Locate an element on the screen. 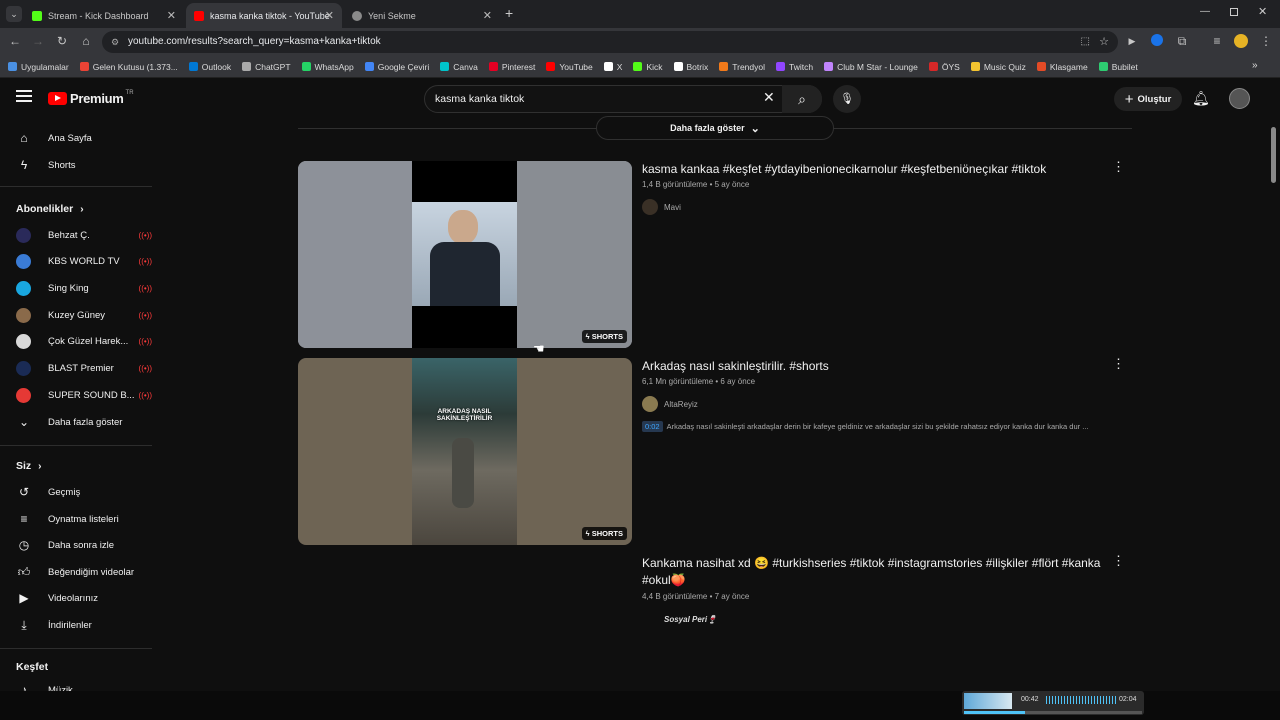 The image size is (1280, 720). show-more-button: Daha fazla göster ⌄ is located at coordinates (715, 128).